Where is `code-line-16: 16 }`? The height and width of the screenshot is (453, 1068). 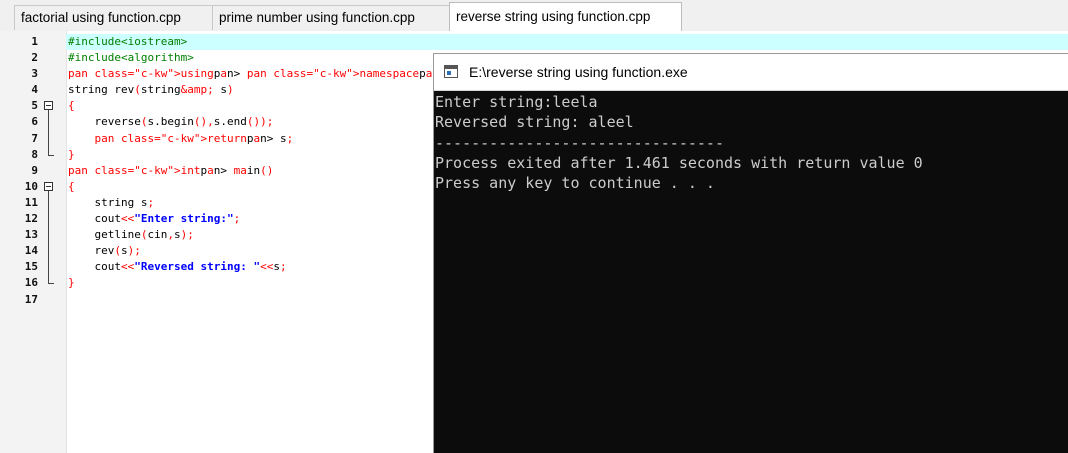 code-line-16: 16 } is located at coordinates (220, 283).